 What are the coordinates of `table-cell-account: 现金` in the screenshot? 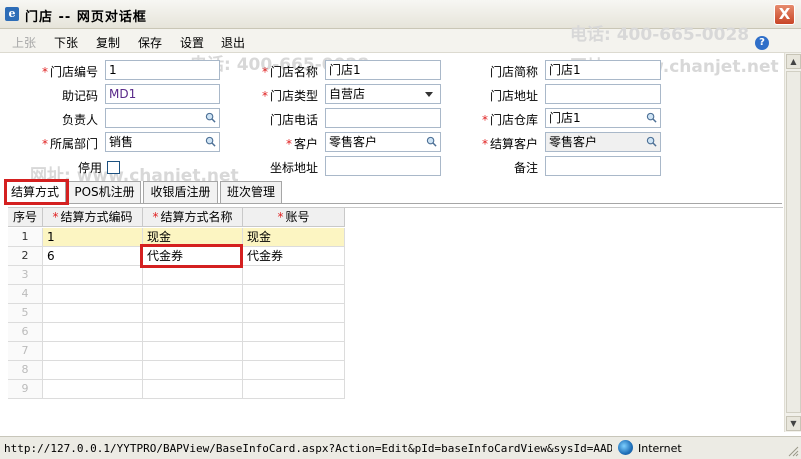 It's located at (294, 237).